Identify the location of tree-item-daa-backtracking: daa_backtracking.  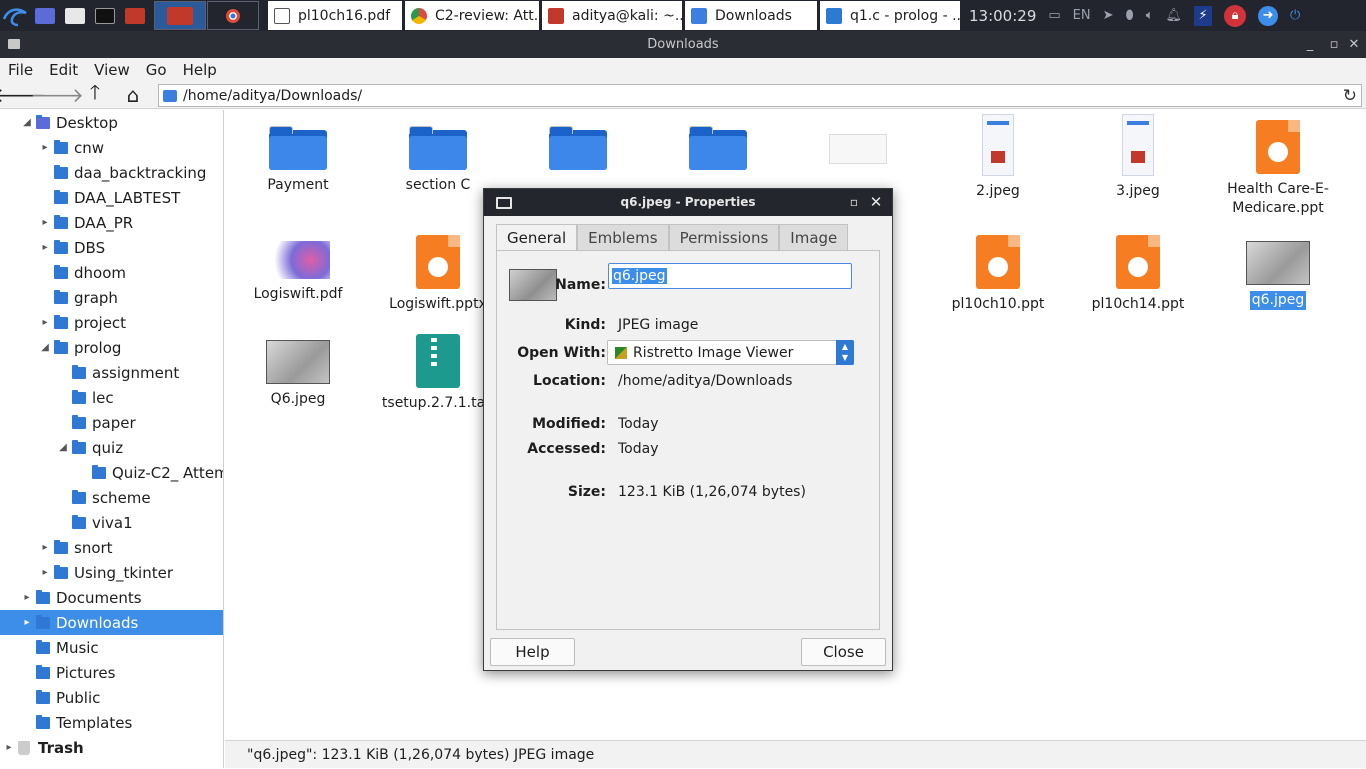
(130, 172).